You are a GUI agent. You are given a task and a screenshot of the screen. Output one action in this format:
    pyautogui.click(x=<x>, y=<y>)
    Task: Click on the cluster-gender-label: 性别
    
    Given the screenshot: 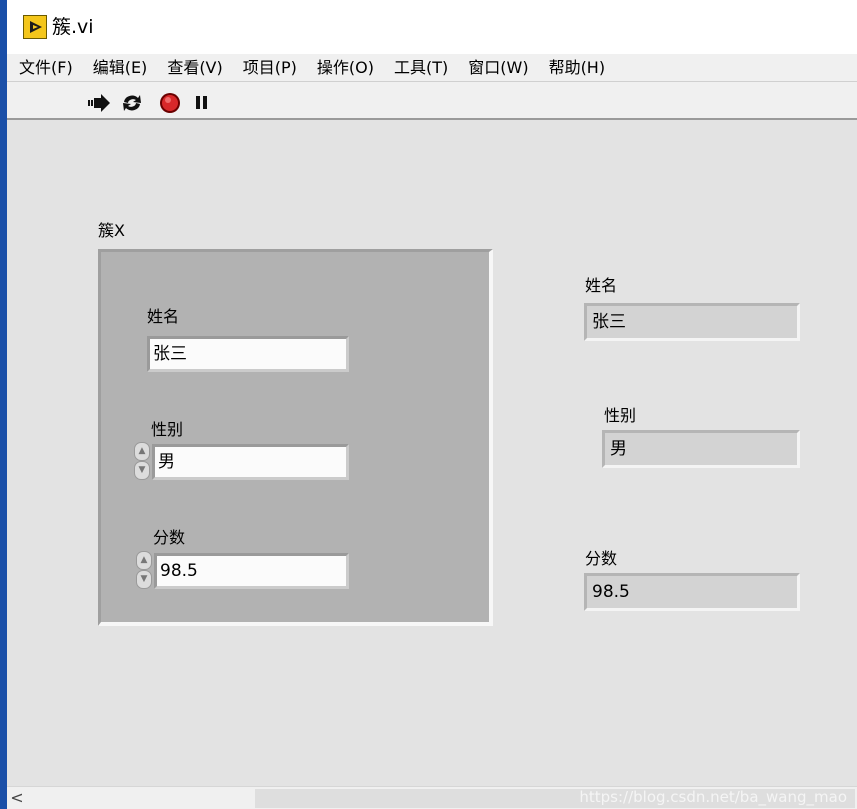 What is the action you would take?
    pyautogui.click(x=167, y=429)
    